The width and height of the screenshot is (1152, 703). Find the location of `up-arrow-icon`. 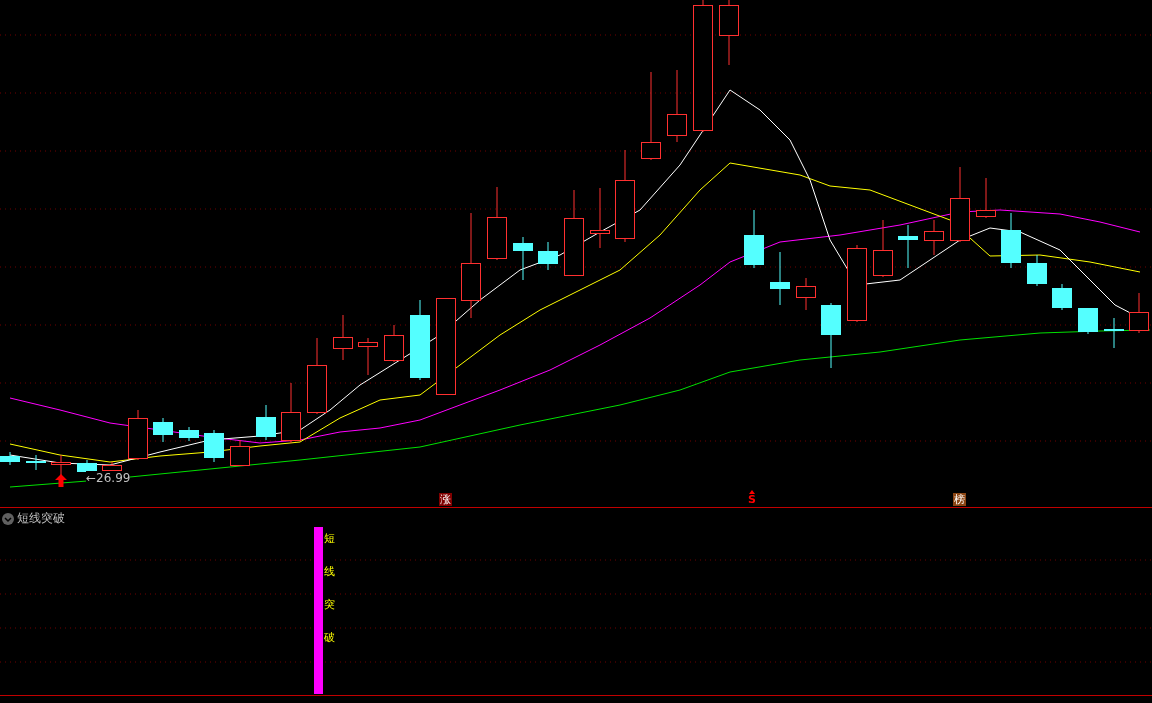

up-arrow-icon is located at coordinates (61, 480).